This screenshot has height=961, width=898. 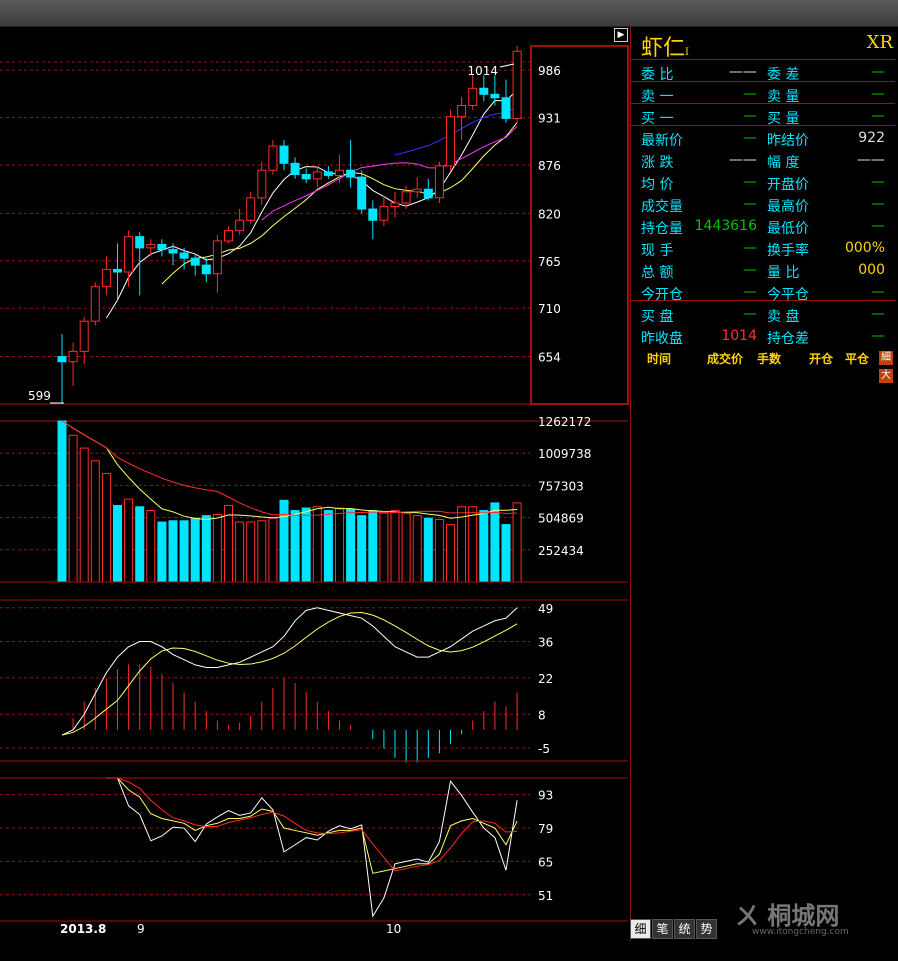 I want to click on tab-ticks: 笔, so click(x=662, y=929).